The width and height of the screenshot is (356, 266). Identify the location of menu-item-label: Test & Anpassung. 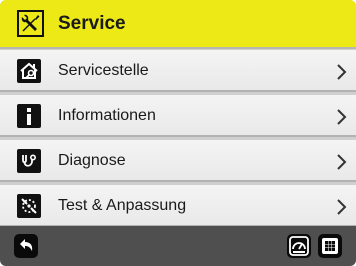
(122, 205).